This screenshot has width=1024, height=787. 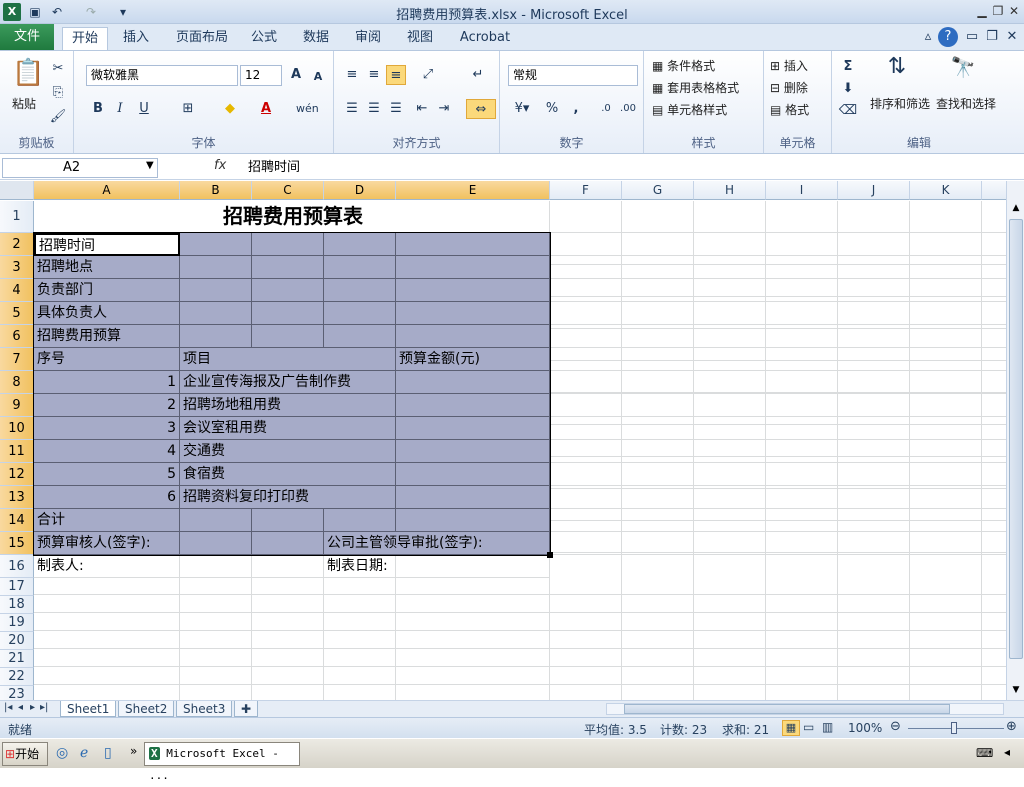 What do you see at coordinates (352, 75) in the screenshot?
I see `align-top-icon: ≡` at bounding box center [352, 75].